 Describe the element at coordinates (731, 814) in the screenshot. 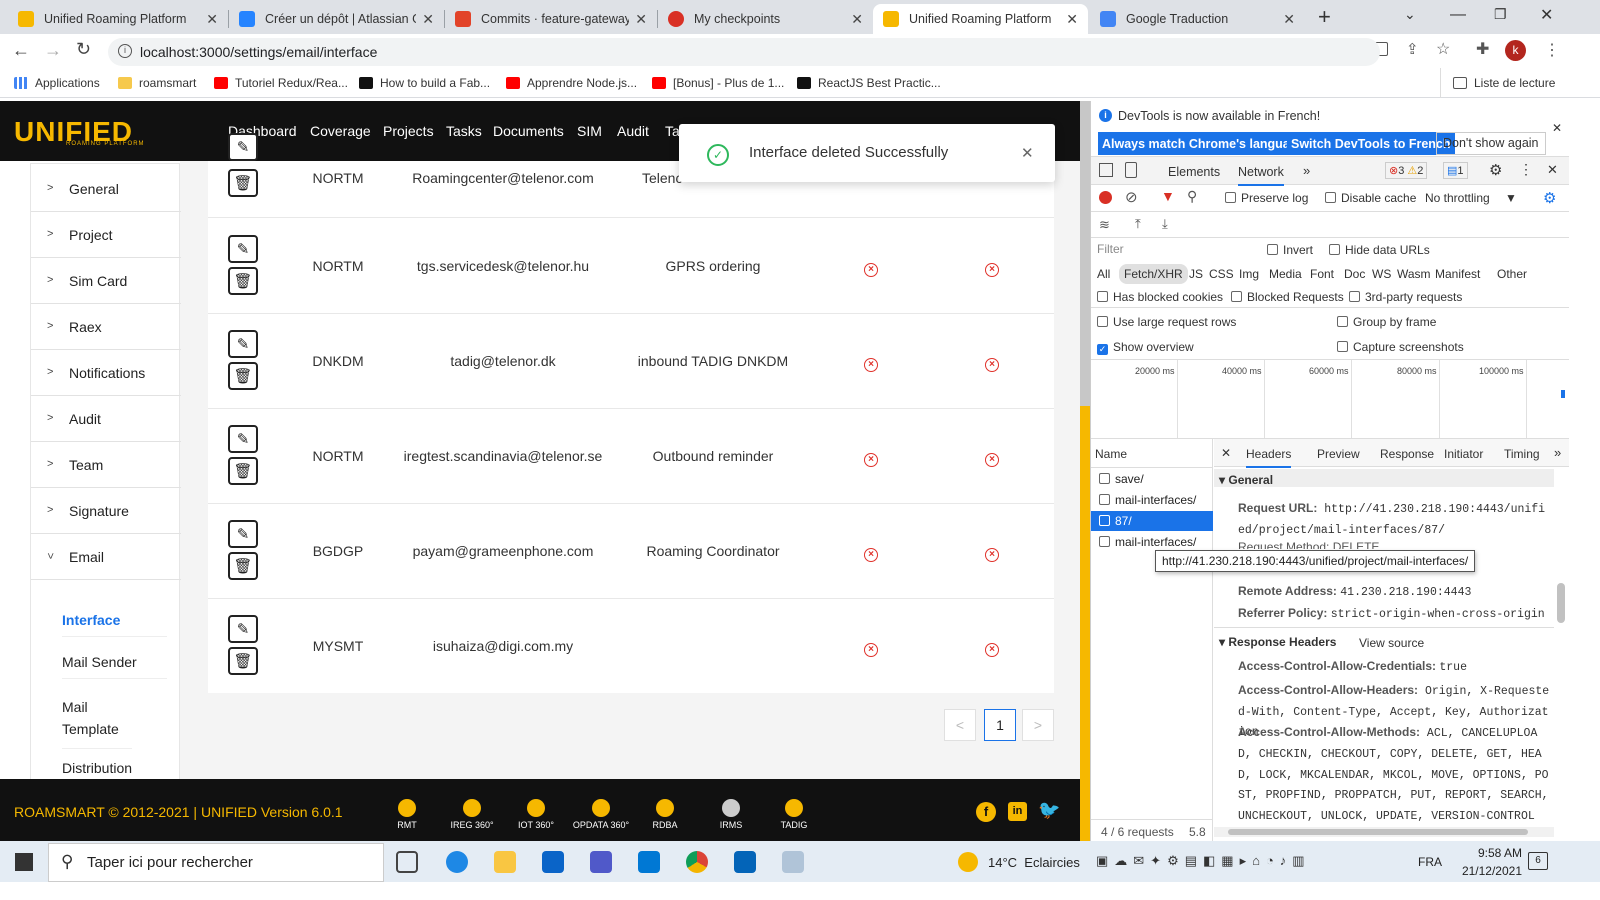

I see `footer-product-irms: IRMS` at that location.